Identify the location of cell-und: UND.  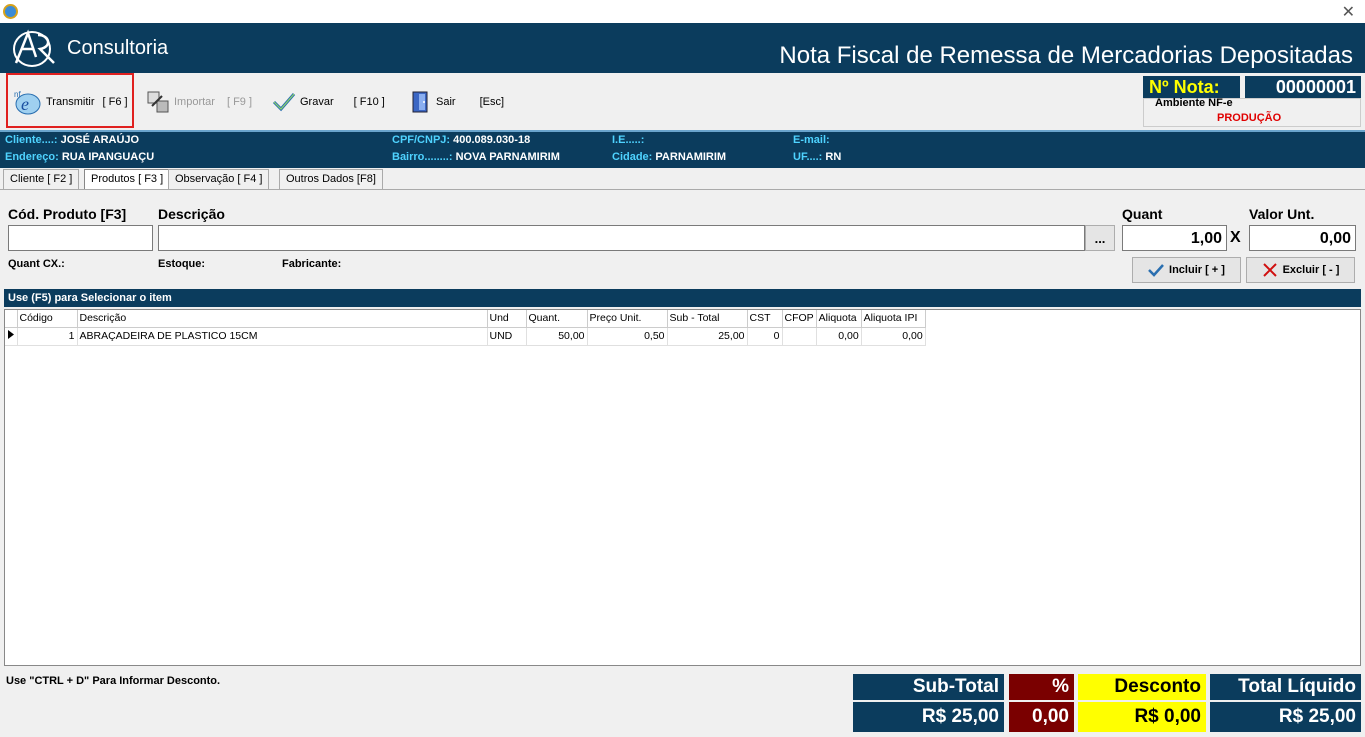
(507, 336).